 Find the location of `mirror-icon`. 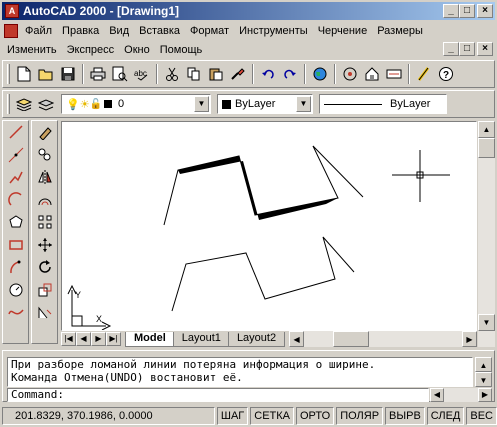

mirror-icon is located at coordinates (45, 177).